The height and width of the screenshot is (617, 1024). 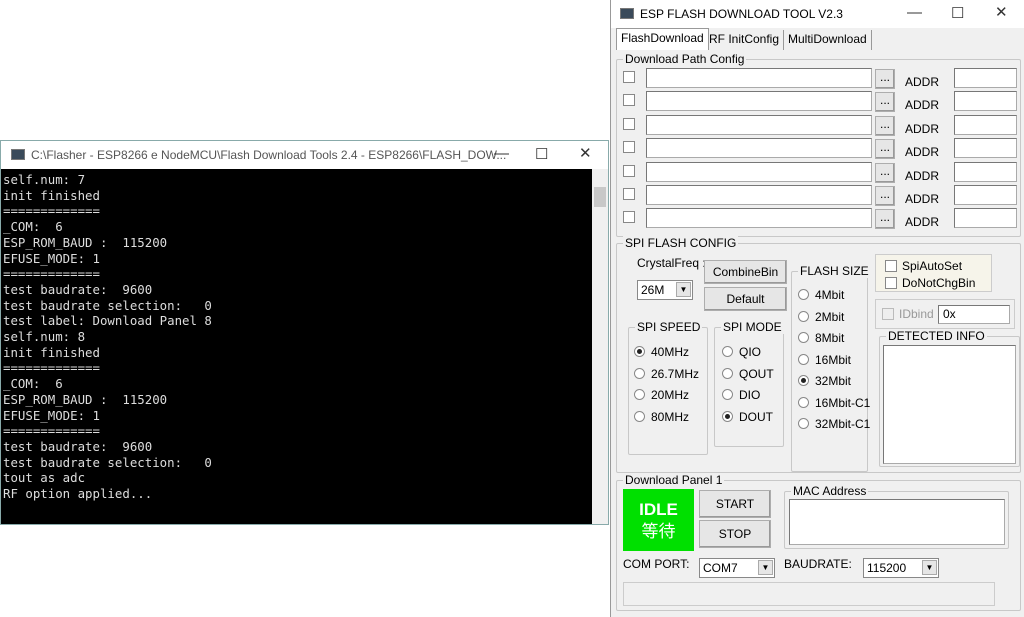 I want to click on radio-qout, so click(x=727, y=373).